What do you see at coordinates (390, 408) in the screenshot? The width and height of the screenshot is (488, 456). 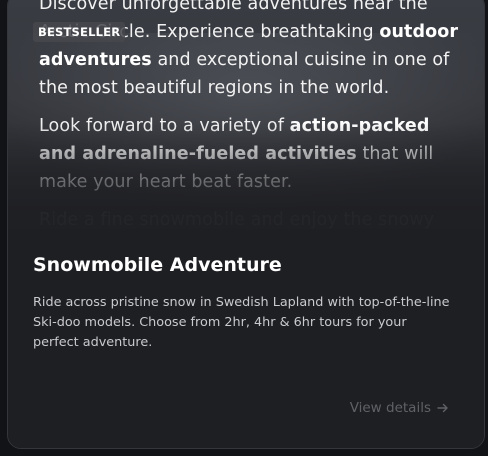 I see `view-details-label: View details` at bounding box center [390, 408].